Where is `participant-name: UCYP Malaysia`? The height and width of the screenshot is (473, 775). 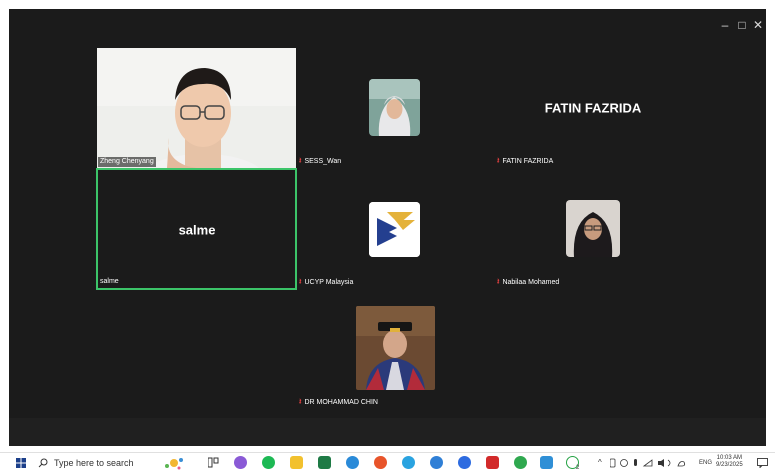
participant-name: UCYP Malaysia is located at coordinates (329, 282).